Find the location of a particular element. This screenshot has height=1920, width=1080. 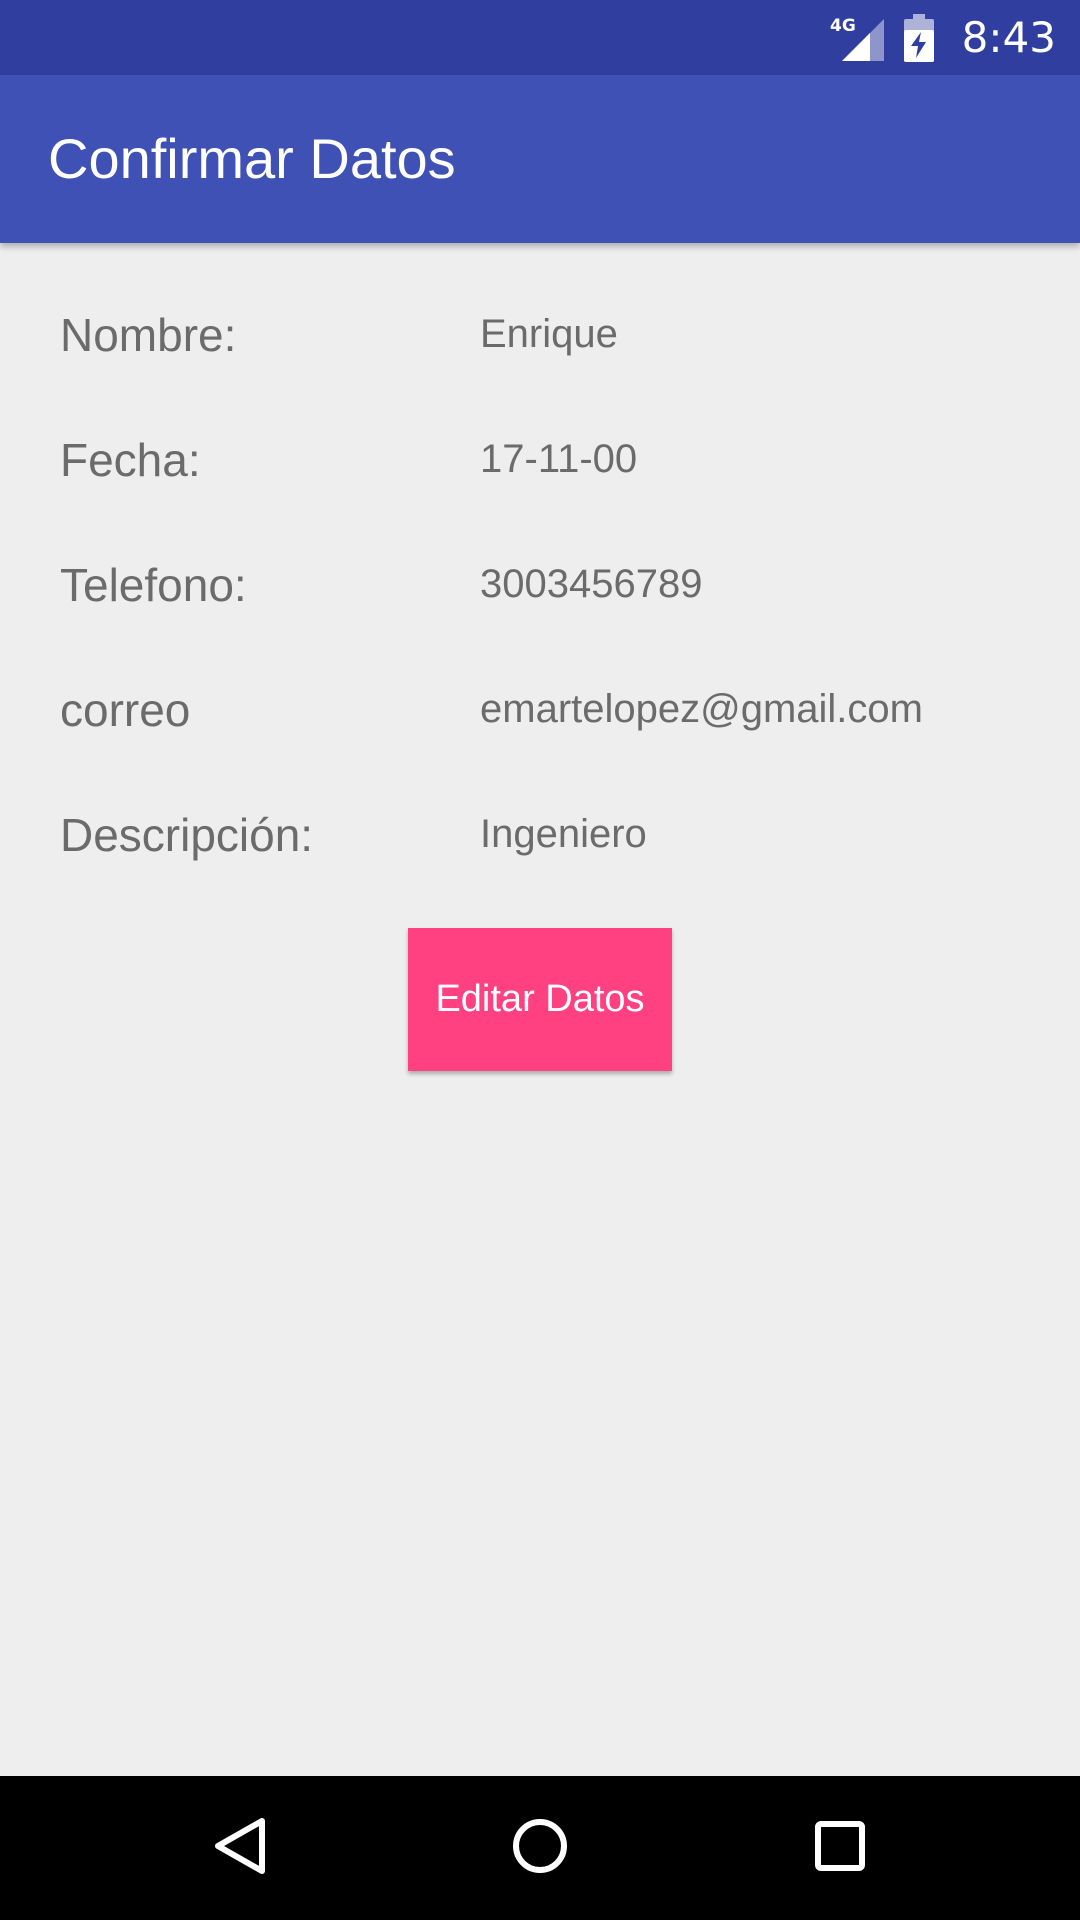

page-title: Confirmar Datos is located at coordinates (252, 158).